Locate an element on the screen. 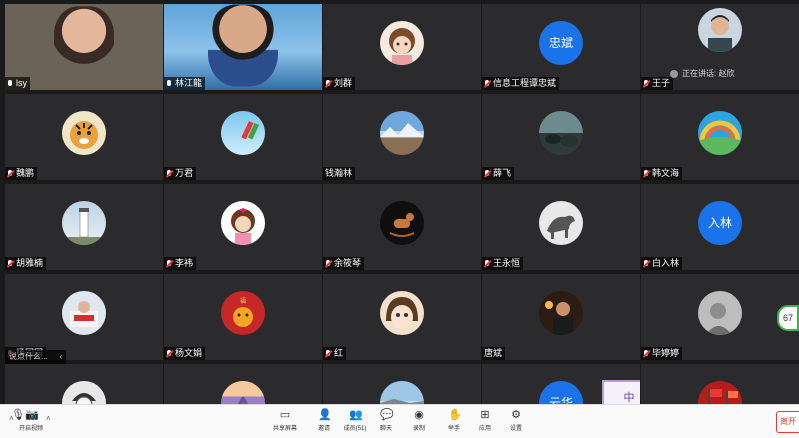  participant-name-tag: 薛飞 is located at coordinates (498, 173).